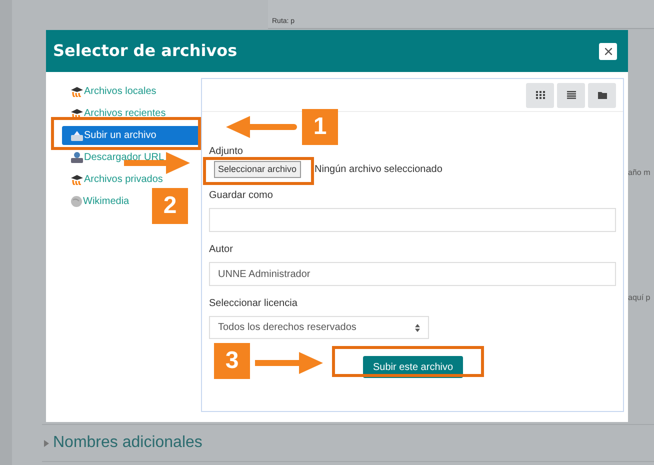 The width and height of the screenshot is (654, 465). What do you see at coordinates (289, 363) in the screenshot?
I see `right-arrow` at bounding box center [289, 363].